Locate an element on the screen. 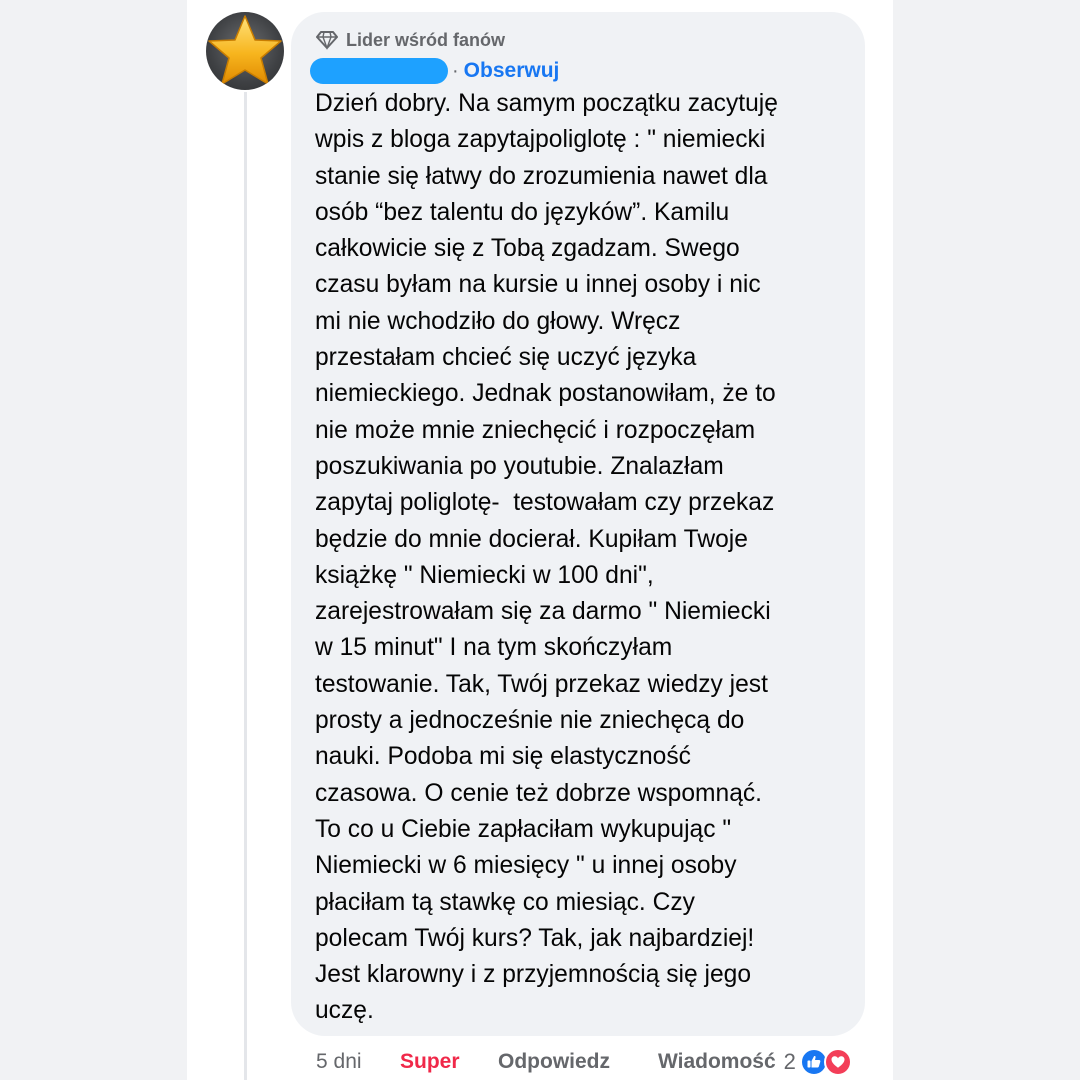  comment-line: osób “bez talentu do języków”. Kamilu is located at coordinates (522, 212).